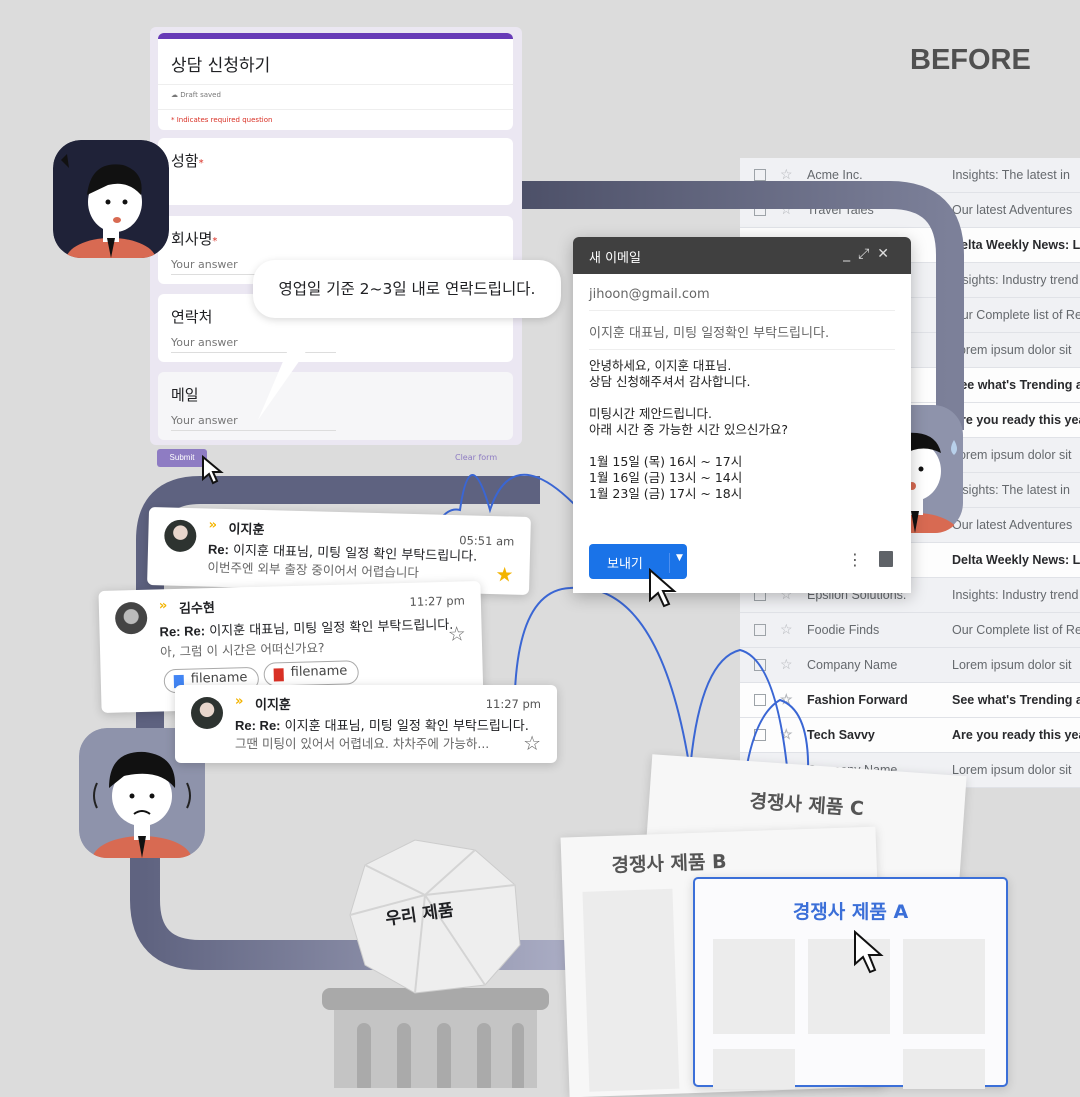  Describe the element at coordinates (850, 254) in the screenshot. I see `minimize-icon: _` at that location.